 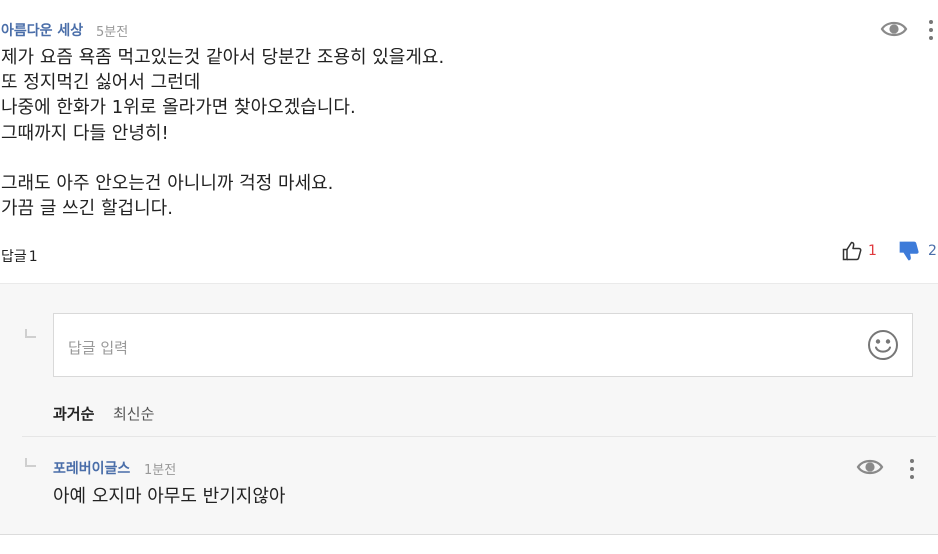 I want to click on reply-input-placeholder: 답글 입력, so click(x=98, y=348).